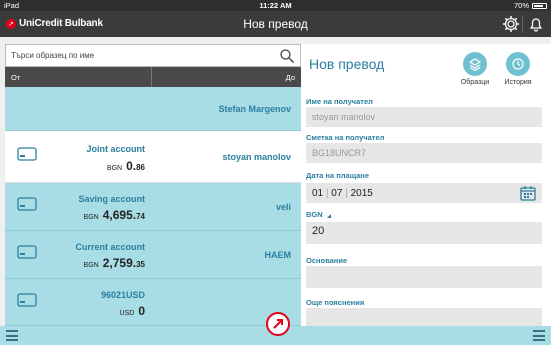 This screenshot has width=551, height=345. I want to click on account-name: 96021USD, so click(122, 295).